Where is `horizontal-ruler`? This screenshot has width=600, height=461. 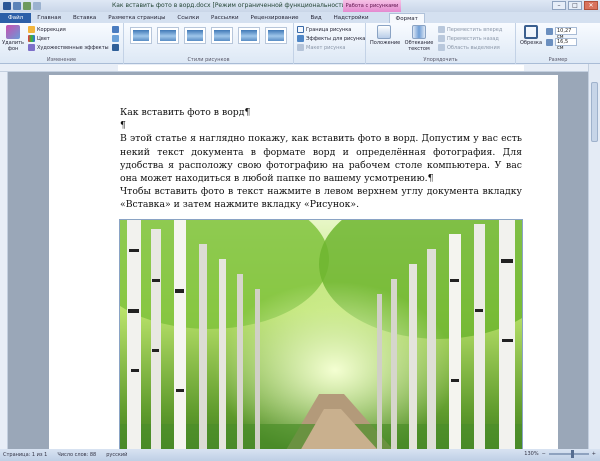 horizontal-ruler is located at coordinates (300, 68).